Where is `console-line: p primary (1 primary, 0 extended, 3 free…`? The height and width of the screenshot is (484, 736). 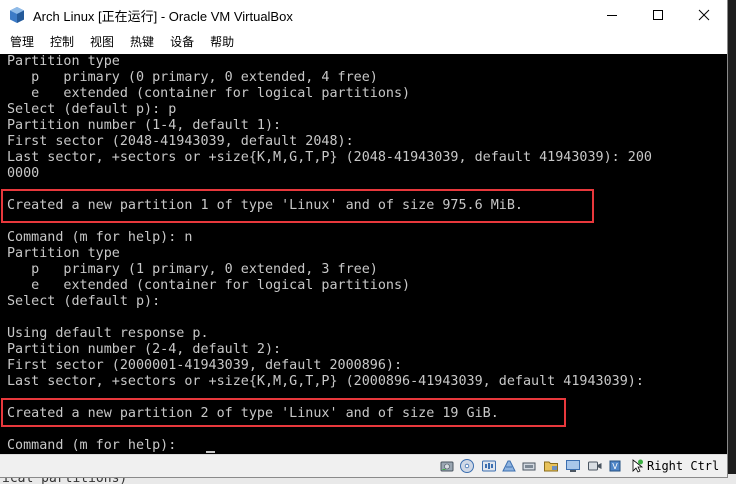
console-line: p primary (1 primary, 0 extended, 3 free… is located at coordinates (192, 269).